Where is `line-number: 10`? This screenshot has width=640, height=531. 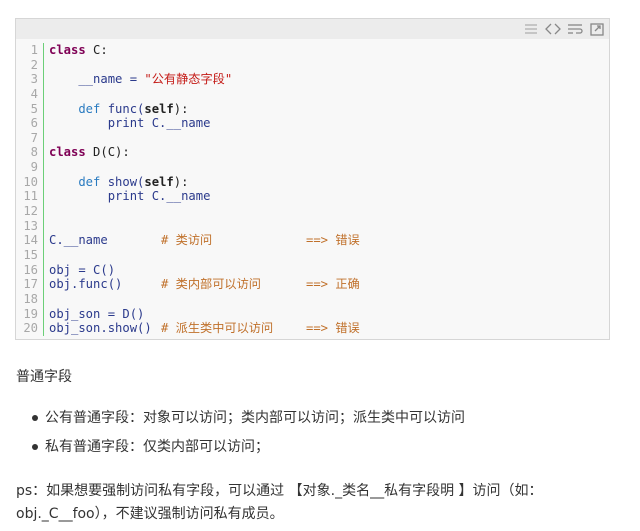 line-number: 10 is located at coordinates (30, 182).